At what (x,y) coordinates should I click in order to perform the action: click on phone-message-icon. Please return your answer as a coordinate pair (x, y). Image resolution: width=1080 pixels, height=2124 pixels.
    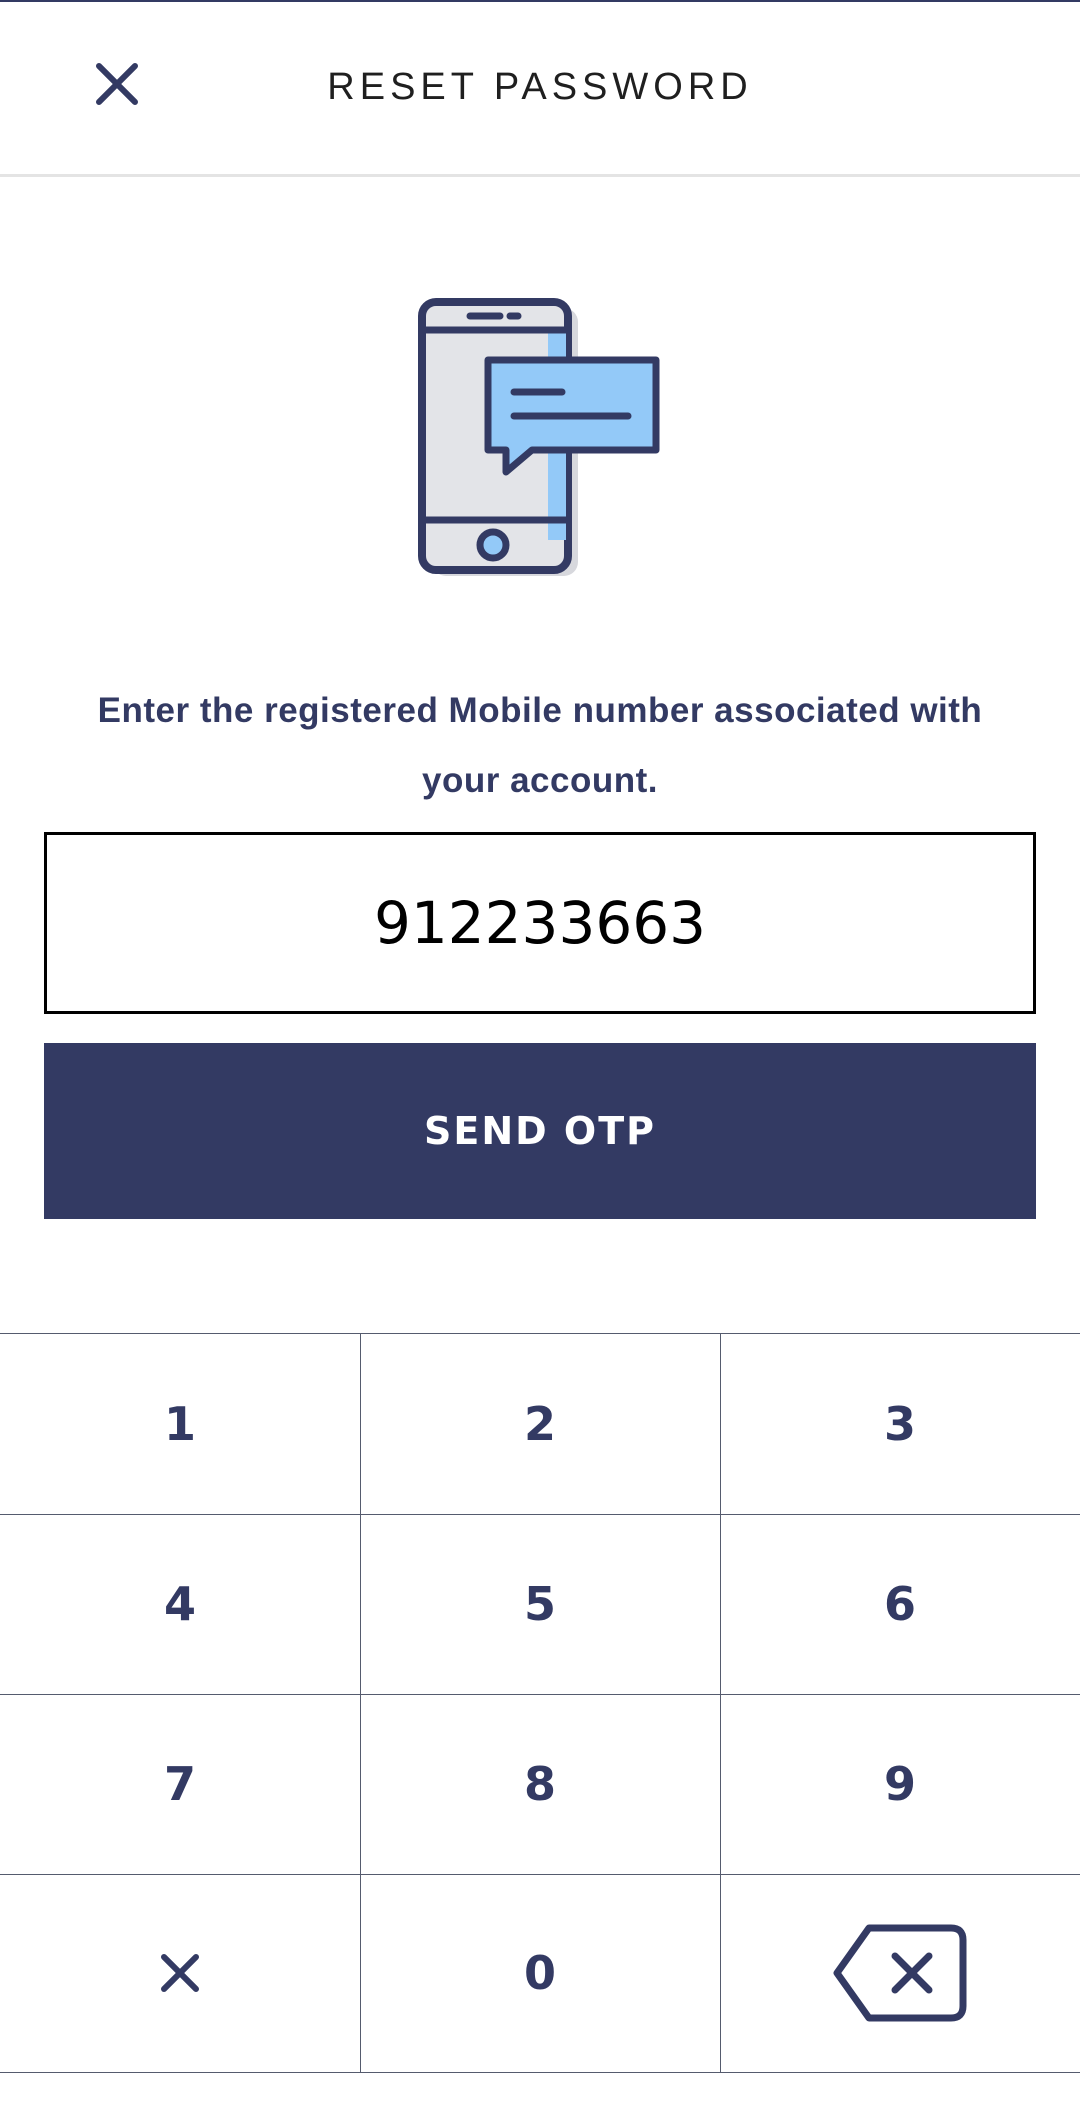
    Looking at the image, I should click on (539, 437).